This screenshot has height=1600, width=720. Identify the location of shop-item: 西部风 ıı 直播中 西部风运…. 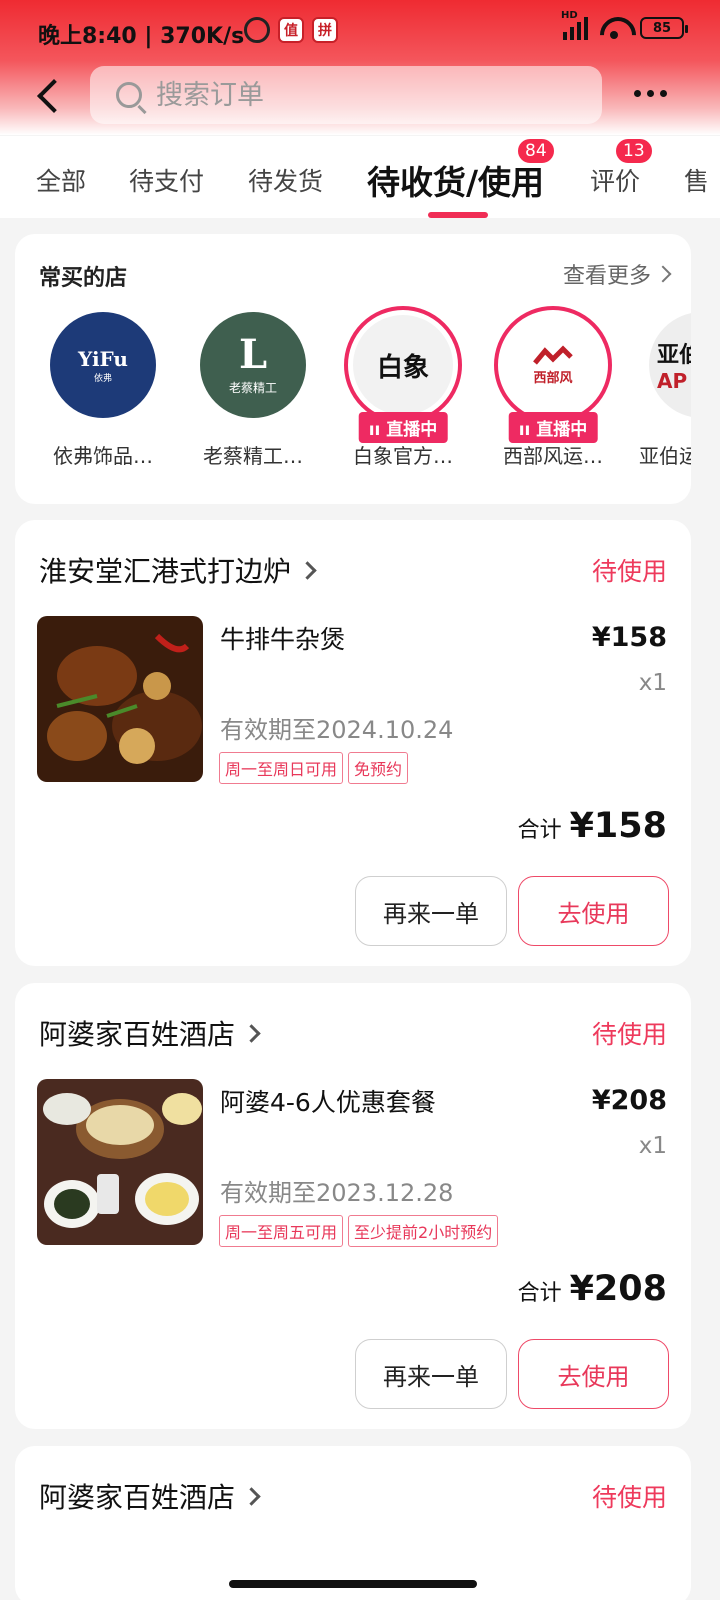
(553, 387).